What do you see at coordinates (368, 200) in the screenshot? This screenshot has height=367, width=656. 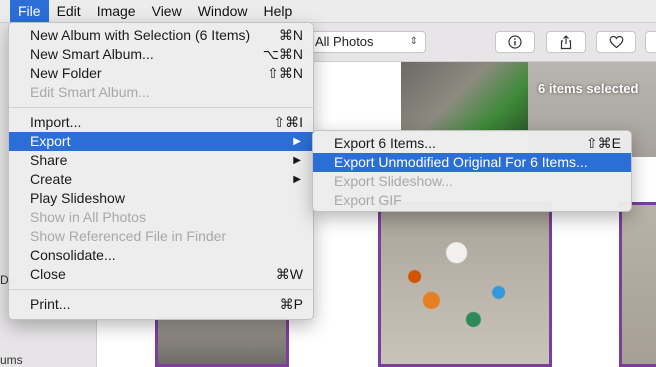 I see `menu-item-export-gif: Export GIF` at bounding box center [368, 200].